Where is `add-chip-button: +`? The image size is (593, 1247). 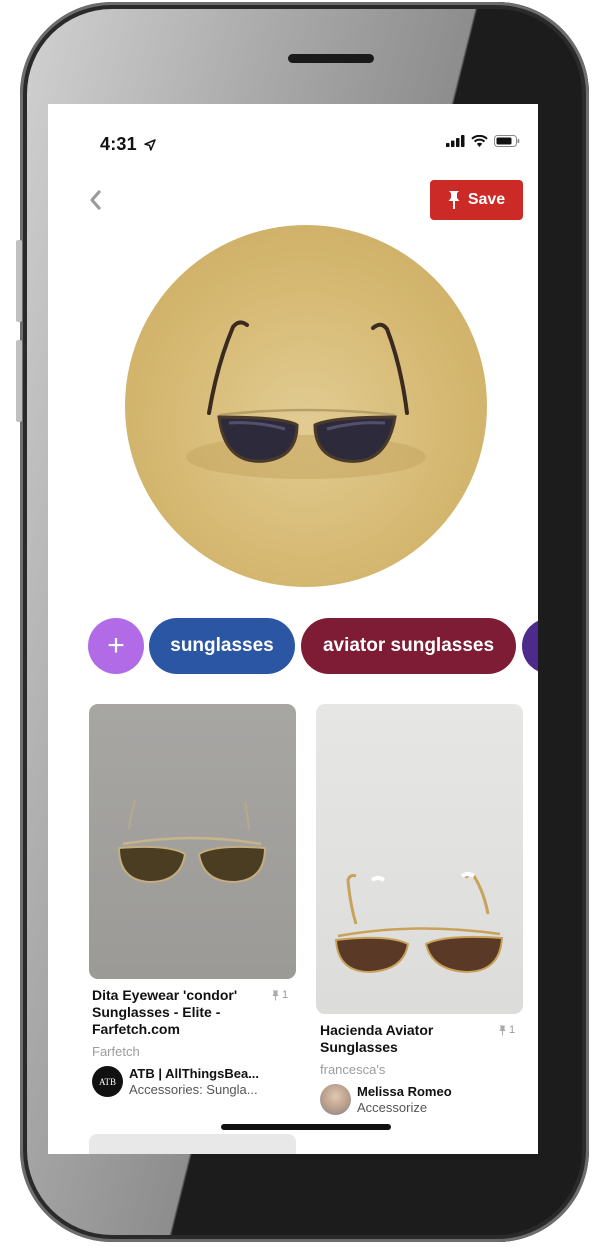 add-chip-button: + is located at coordinates (116, 646).